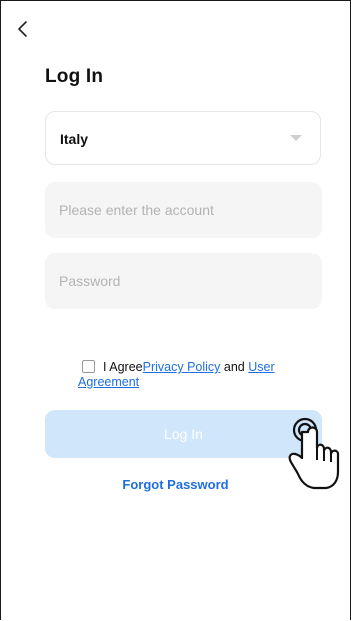  I want to click on account-field-container, so click(183, 210).